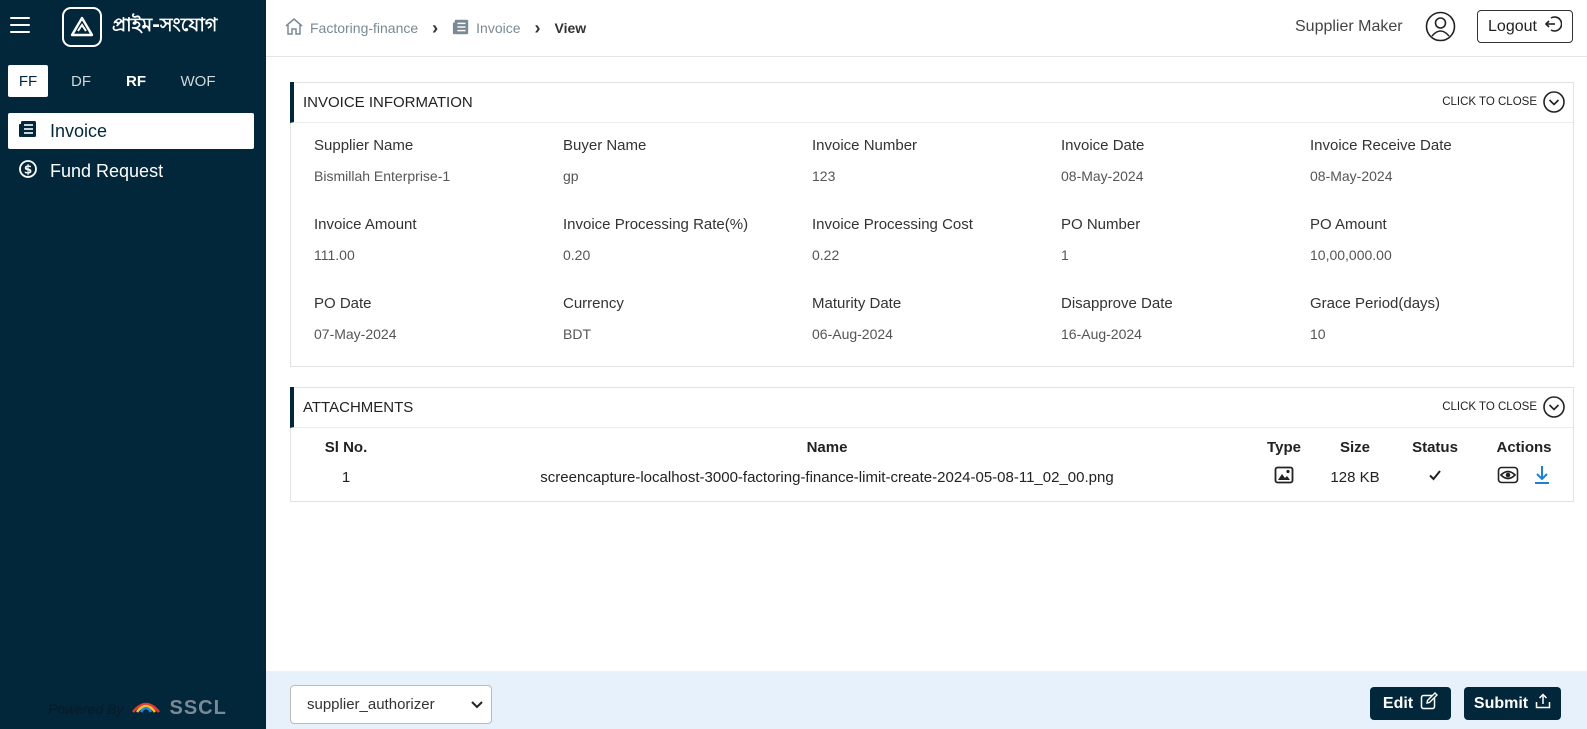 The height and width of the screenshot is (729, 1587). What do you see at coordinates (198, 708) in the screenshot?
I see `sscl-logo-text: SSCL` at bounding box center [198, 708].